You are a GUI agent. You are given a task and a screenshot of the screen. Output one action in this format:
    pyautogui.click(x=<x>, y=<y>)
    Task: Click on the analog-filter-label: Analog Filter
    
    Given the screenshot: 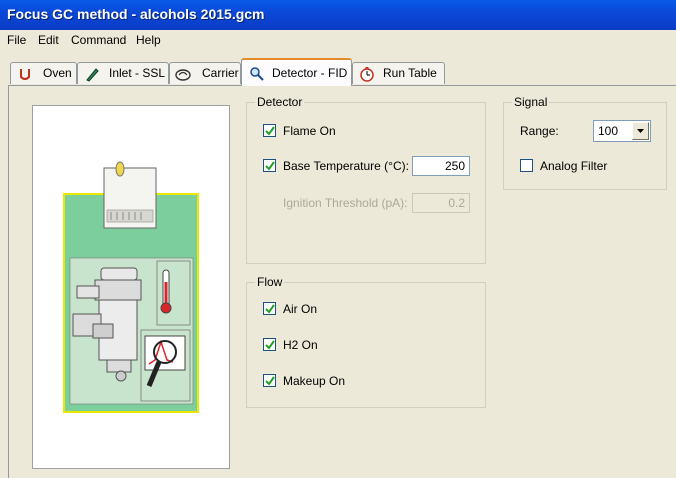 What is the action you would take?
    pyautogui.click(x=574, y=166)
    